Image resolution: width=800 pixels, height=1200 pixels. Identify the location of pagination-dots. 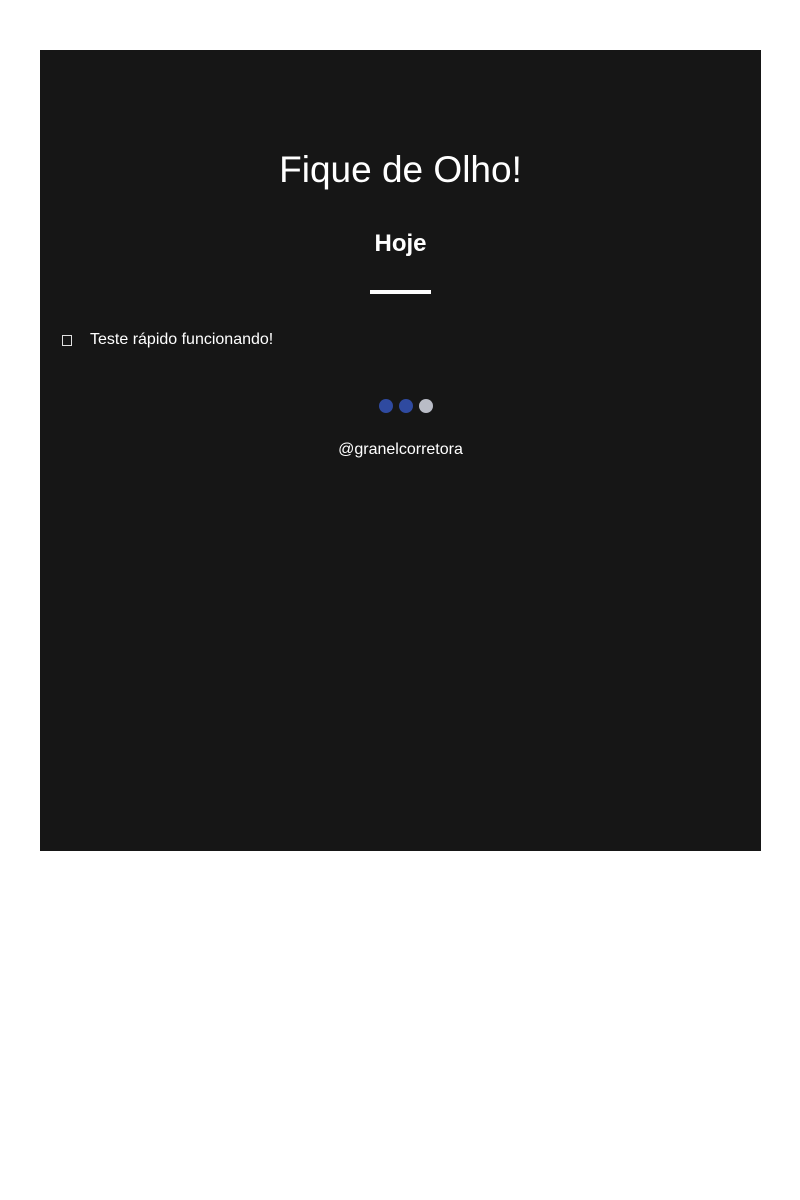
(406, 406).